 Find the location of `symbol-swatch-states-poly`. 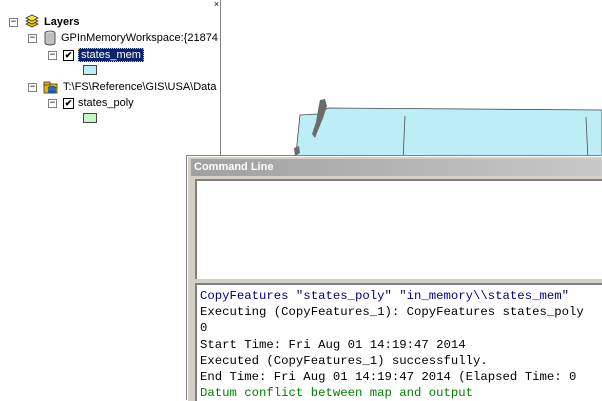

symbol-swatch-states-poly is located at coordinates (90, 118).